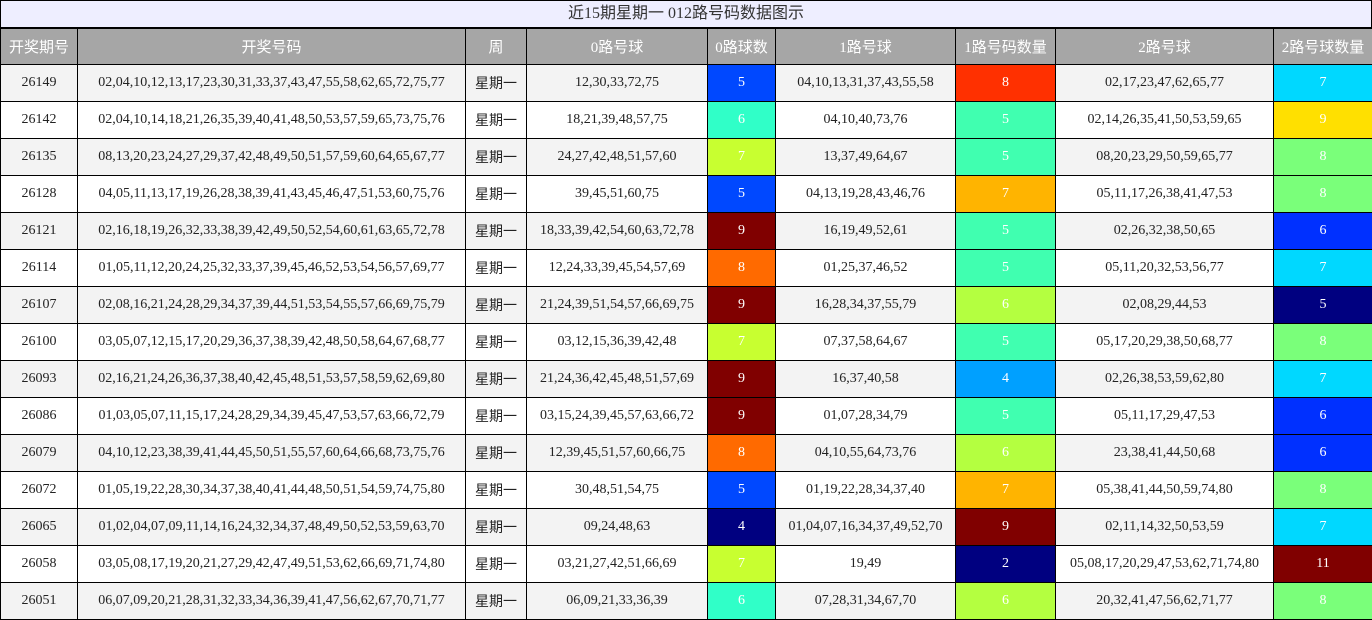  Describe the element at coordinates (741, 46) in the screenshot. I see `header-route0-count: 0路球数` at that location.